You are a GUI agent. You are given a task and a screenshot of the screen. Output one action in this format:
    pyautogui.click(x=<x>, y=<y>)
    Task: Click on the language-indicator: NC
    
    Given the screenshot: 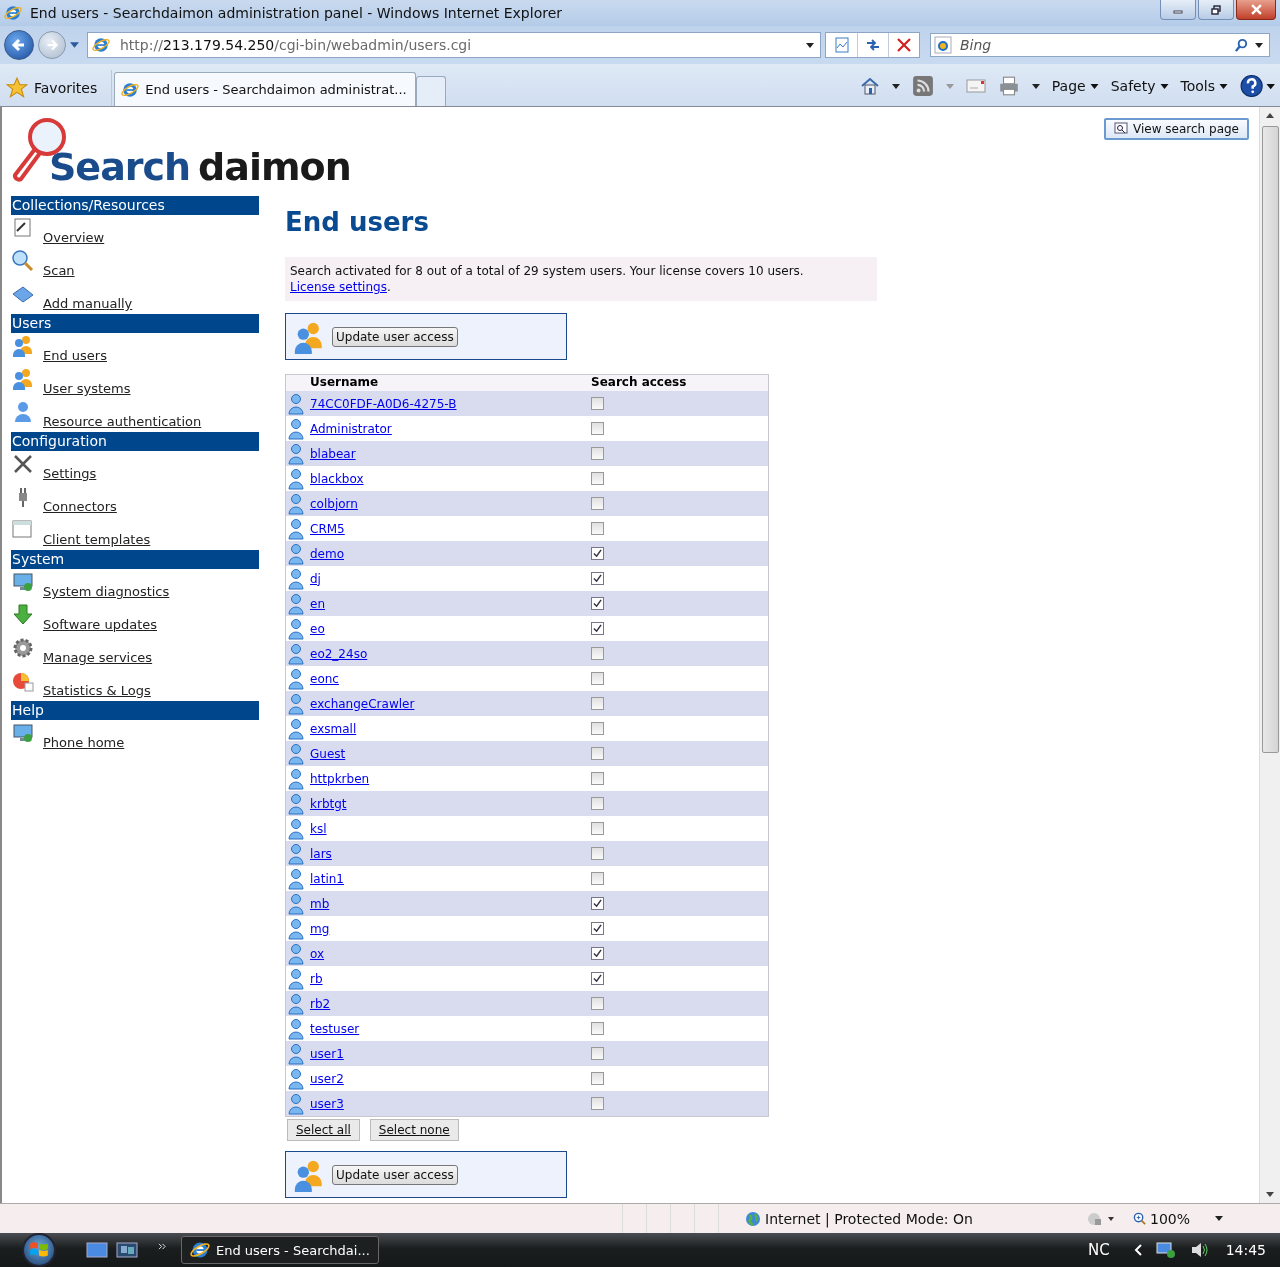 What is the action you would take?
    pyautogui.click(x=1098, y=1250)
    